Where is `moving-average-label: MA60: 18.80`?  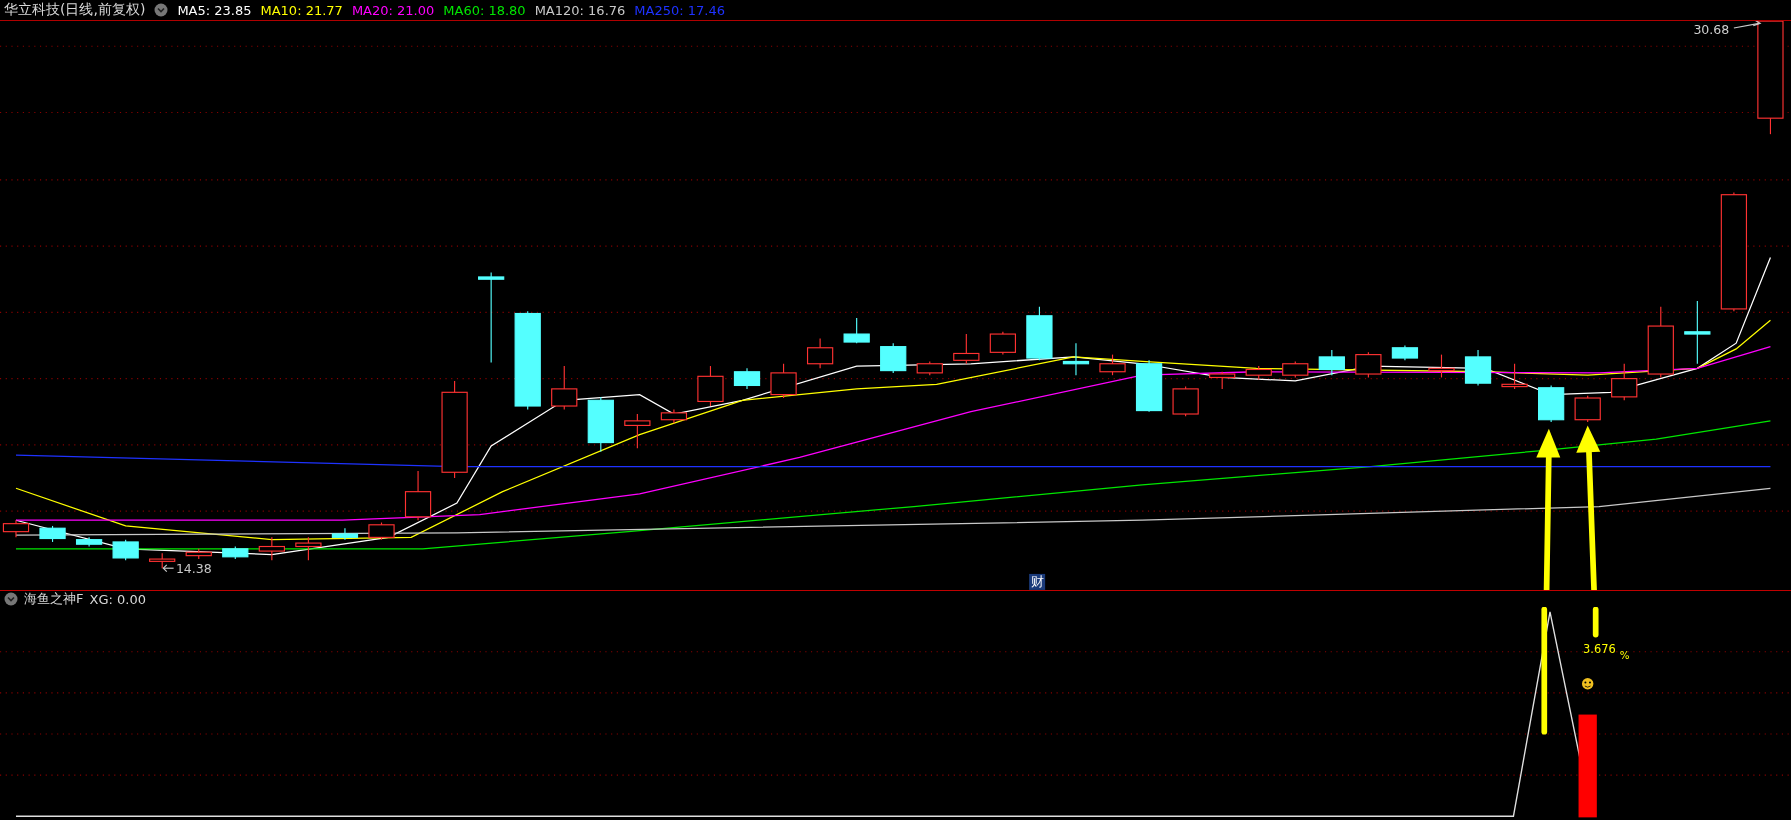 moving-average-label: MA60: 18.80 is located at coordinates (484, 10).